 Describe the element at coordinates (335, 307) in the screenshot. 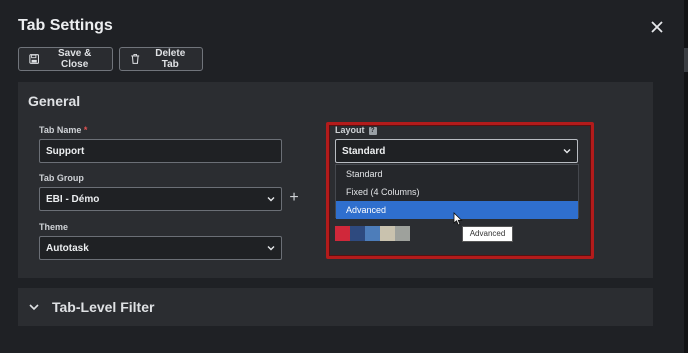

I see `tab-level-filter-section: Tab-Level Filter` at that location.